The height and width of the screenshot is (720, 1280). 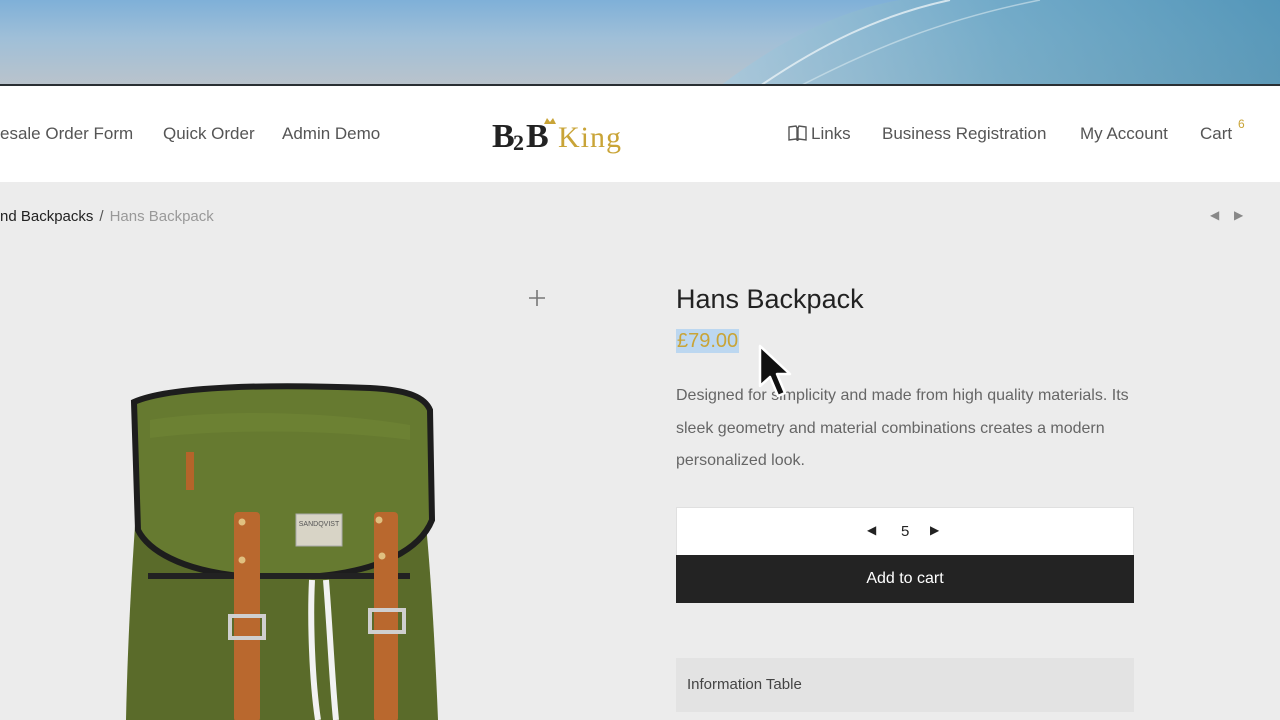 I want to click on nav-wholesale-order-form: esale Order Form, so click(x=66, y=134).